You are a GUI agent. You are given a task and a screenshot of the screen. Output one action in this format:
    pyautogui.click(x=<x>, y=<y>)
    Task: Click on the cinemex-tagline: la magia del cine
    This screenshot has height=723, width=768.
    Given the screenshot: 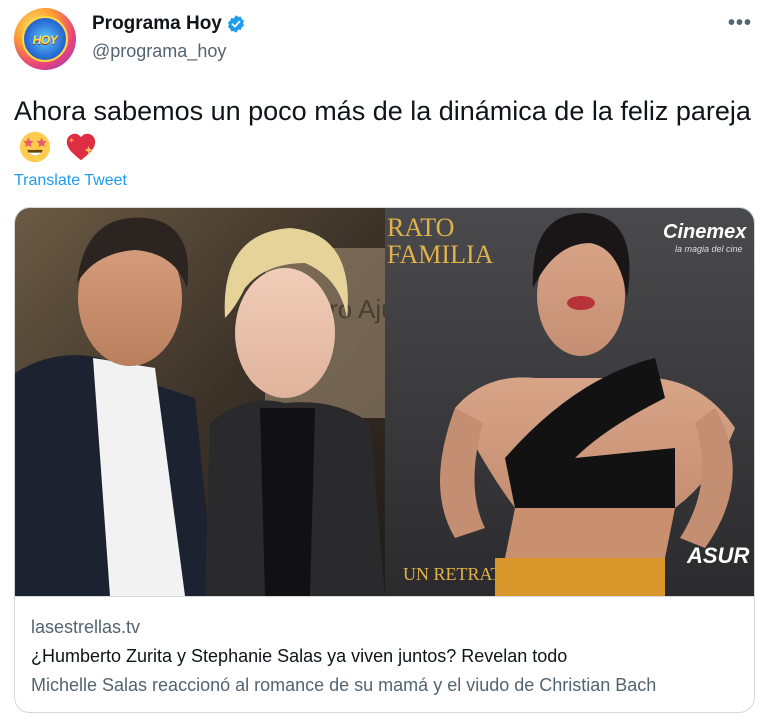 What is the action you would take?
    pyautogui.click(x=709, y=249)
    